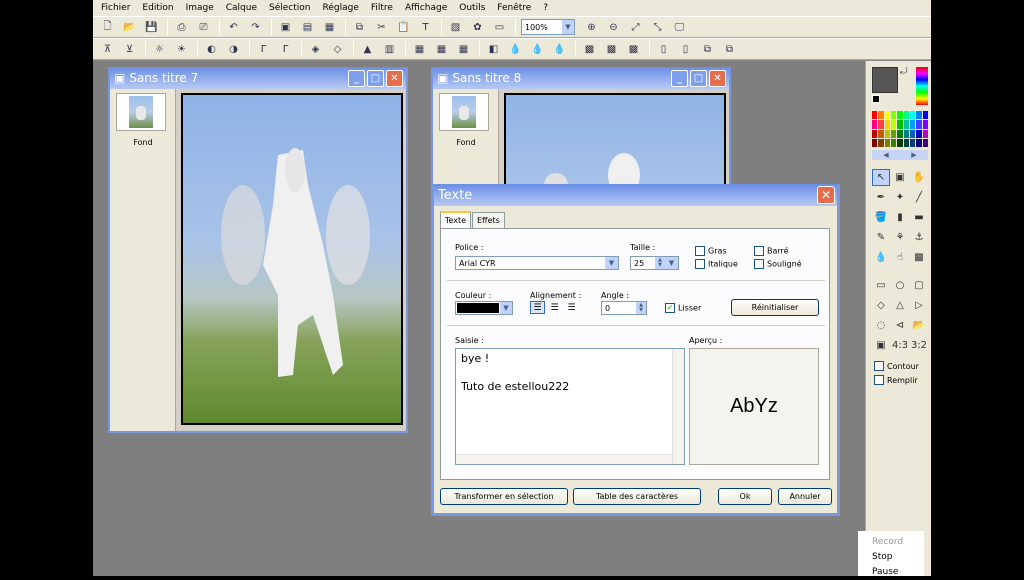 This screenshot has width=1024, height=580. What do you see at coordinates (389, 49) in the screenshot?
I see `color-balance-icon: ▥` at bounding box center [389, 49].